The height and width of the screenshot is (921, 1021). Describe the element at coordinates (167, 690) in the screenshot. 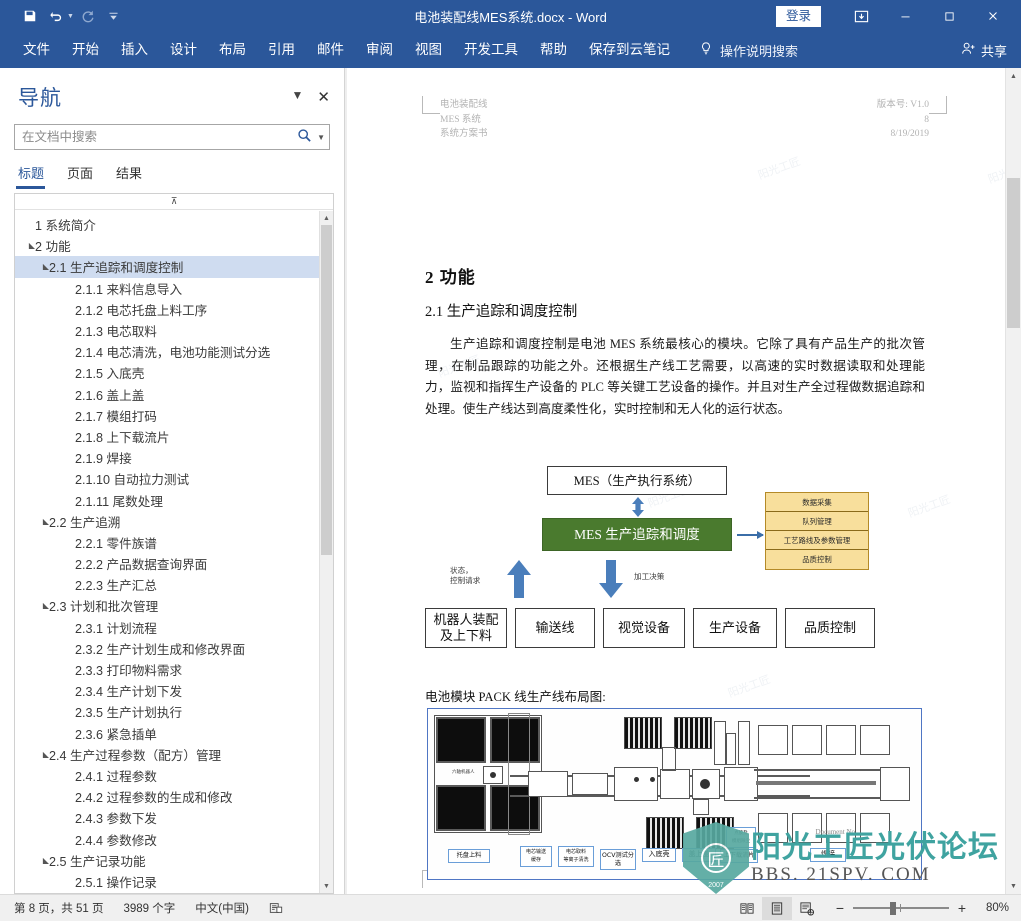

I see `nav-heading-item: 2.3.4 生产计划下发` at that location.